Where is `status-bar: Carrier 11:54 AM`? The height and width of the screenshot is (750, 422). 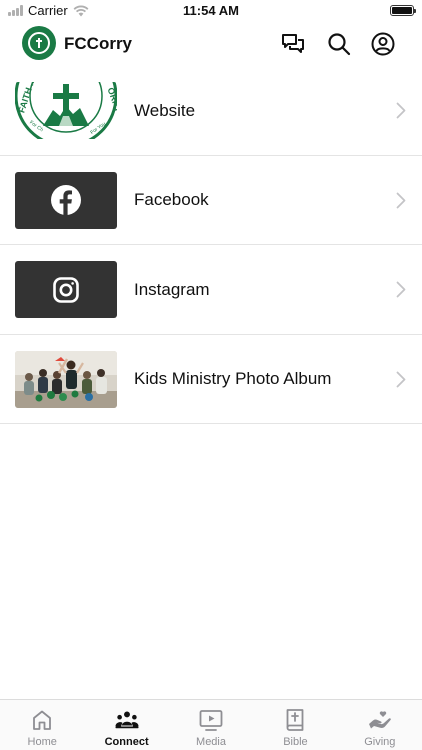
status-bar: Carrier 11:54 AM is located at coordinates (211, 11).